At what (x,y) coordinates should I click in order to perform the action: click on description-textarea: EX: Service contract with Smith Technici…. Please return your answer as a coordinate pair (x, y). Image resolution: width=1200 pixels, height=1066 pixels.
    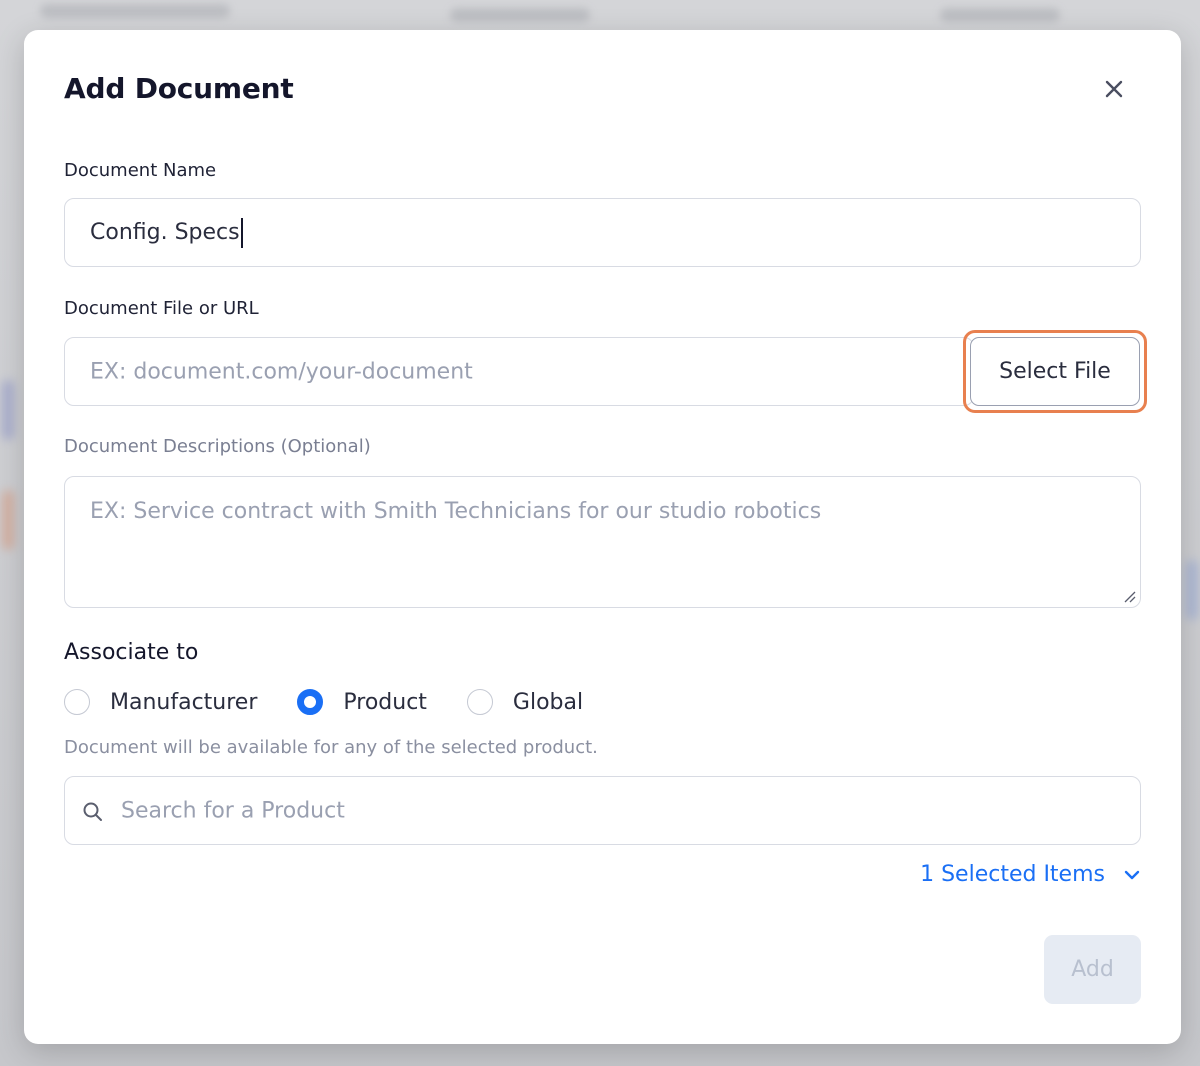
    Looking at the image, I should click on (602, 542).